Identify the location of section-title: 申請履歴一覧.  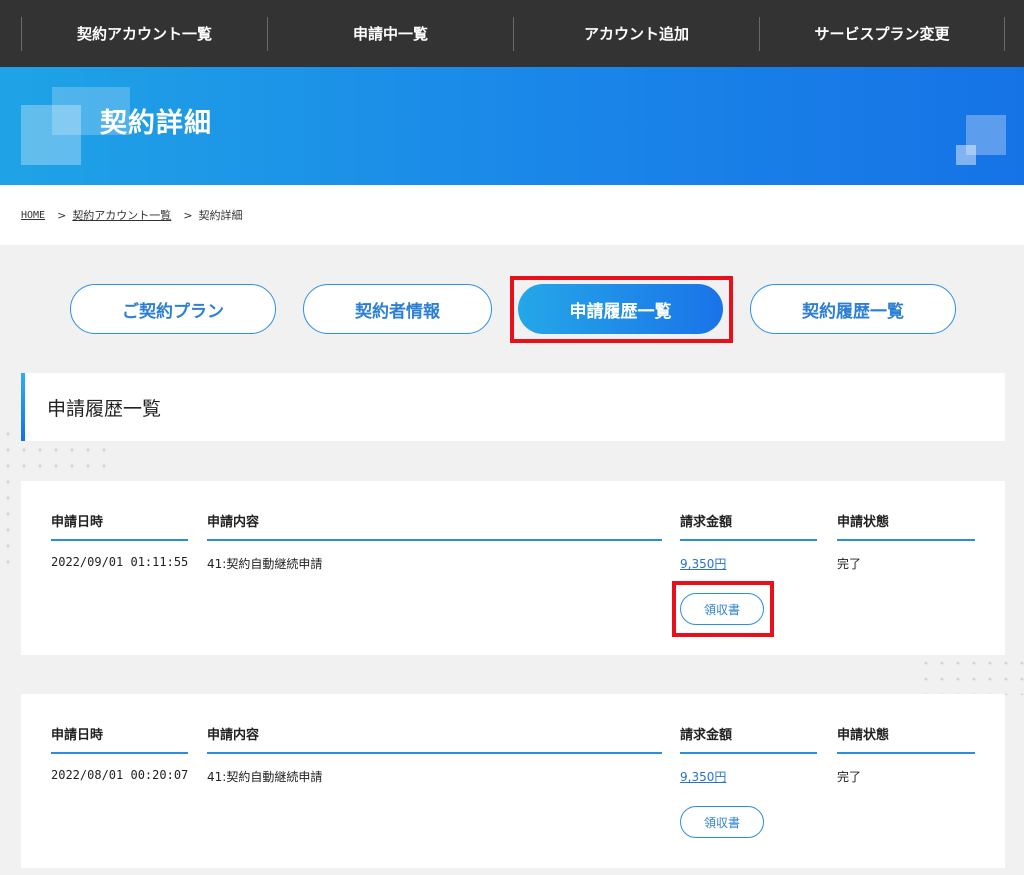
(104, 408).